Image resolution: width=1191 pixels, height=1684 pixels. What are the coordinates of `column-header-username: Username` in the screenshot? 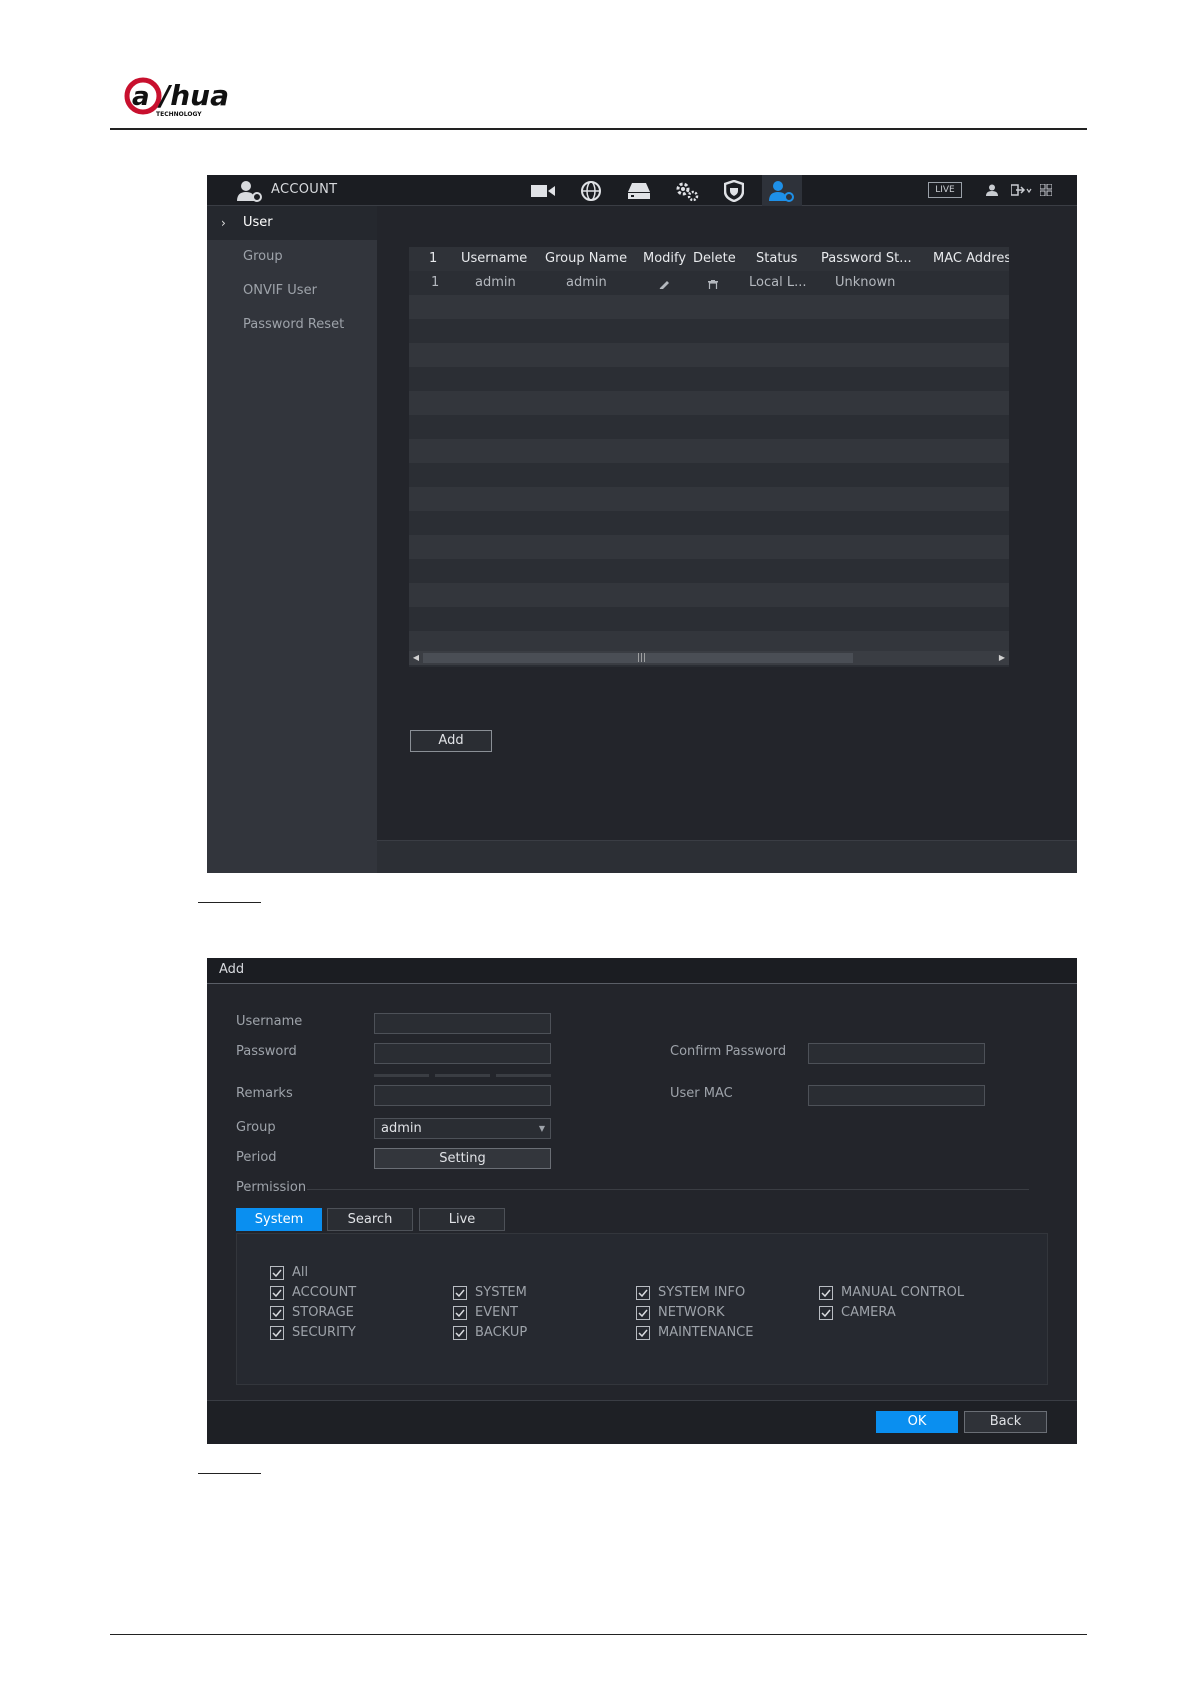 It's located at (494, 258).